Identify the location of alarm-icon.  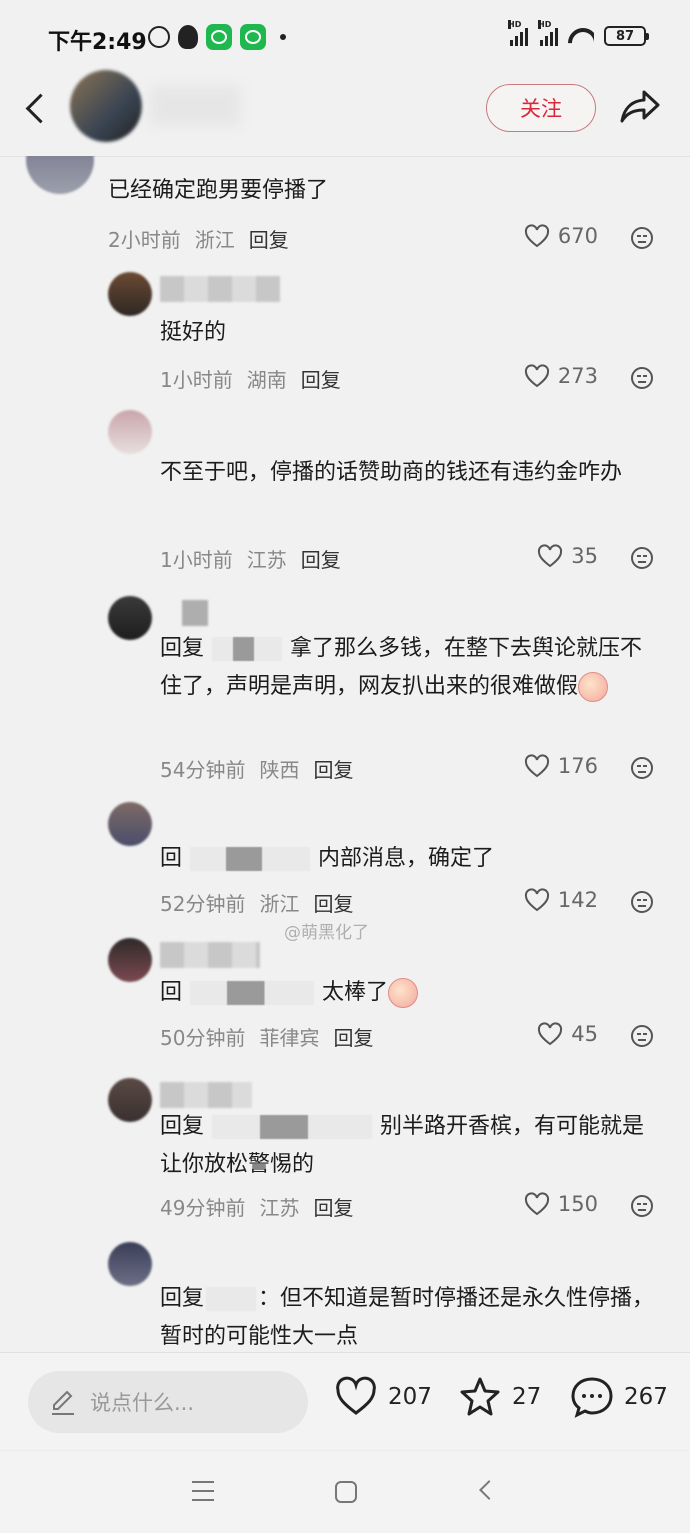
(159, 37).